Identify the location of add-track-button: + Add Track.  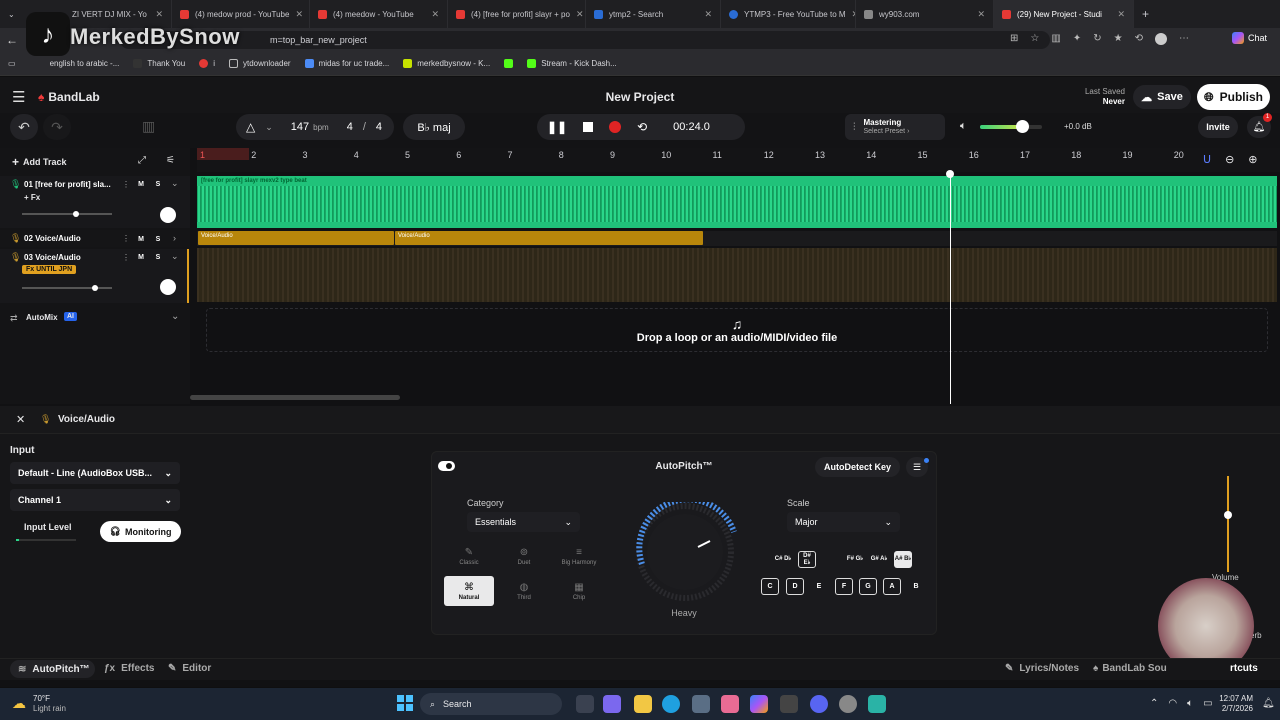
(39, 162).